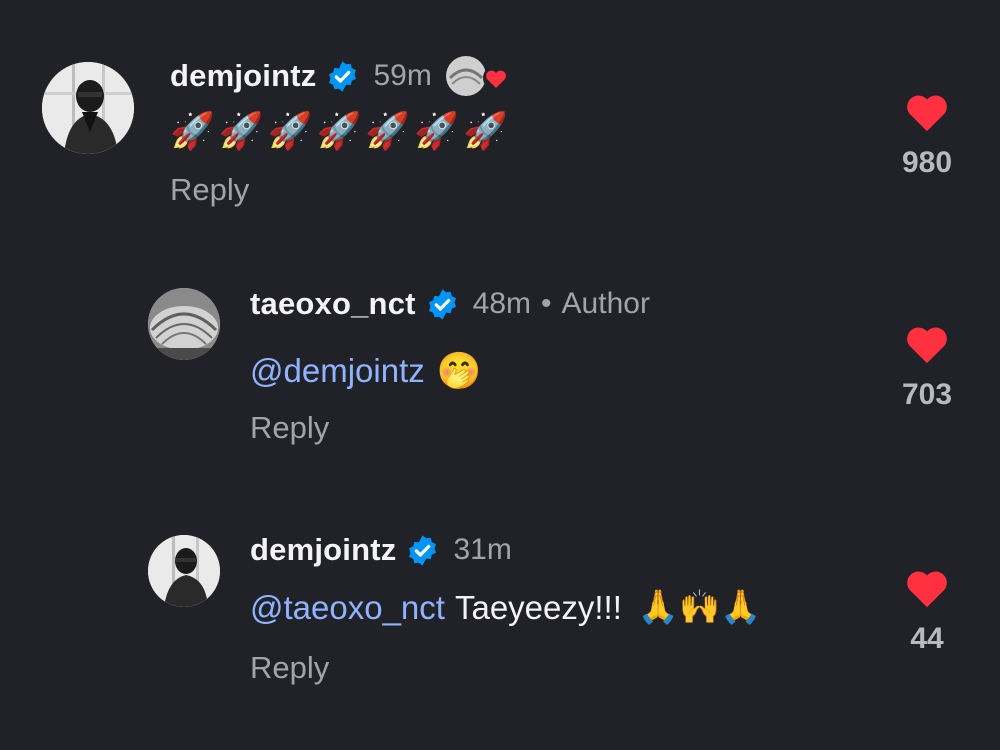 Image resolution: width=1000 pixels, height=750 pixels. I want to click on username: taeoxo_nct, so click(333, 304).